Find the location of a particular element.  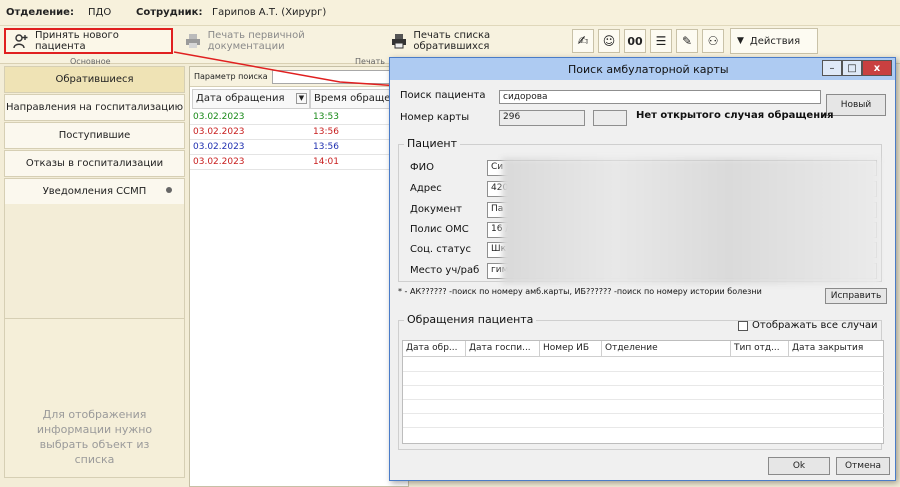

card-number-field: 296 is located at coordinates (542, 118).